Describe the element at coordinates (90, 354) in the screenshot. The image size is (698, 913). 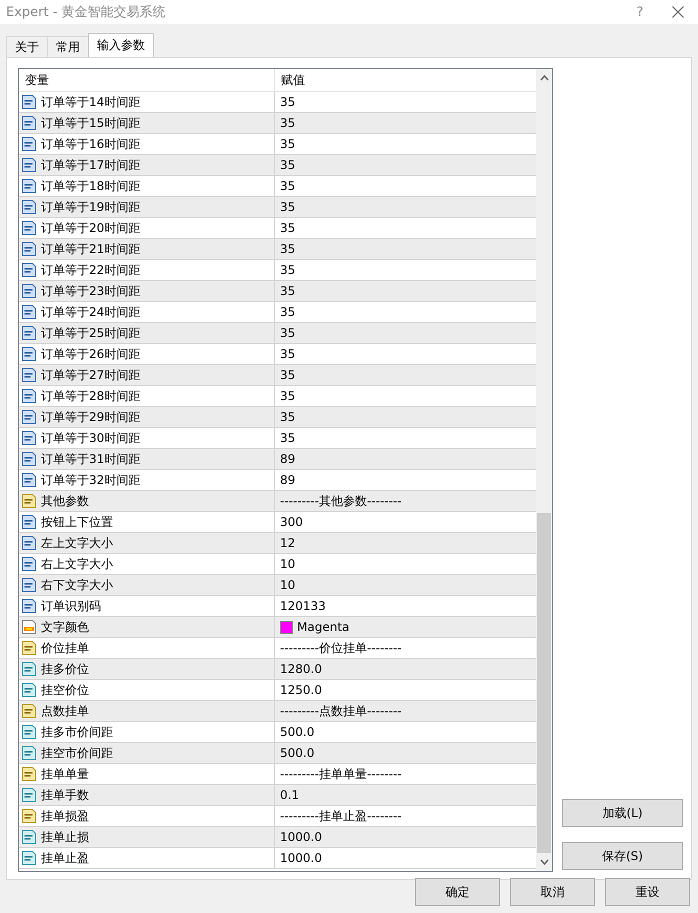
I see `parameter-name: 订单等于26时间距` at that location.